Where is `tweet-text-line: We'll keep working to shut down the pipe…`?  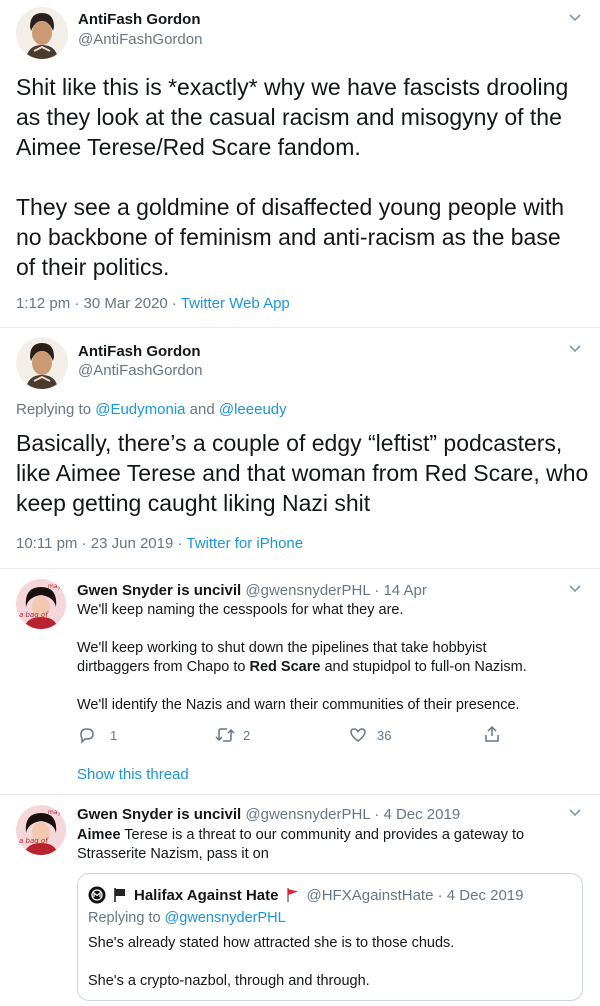
tweet-text-line: We'll keep working to shut down the pipe… is located at coordinates (282, 648).